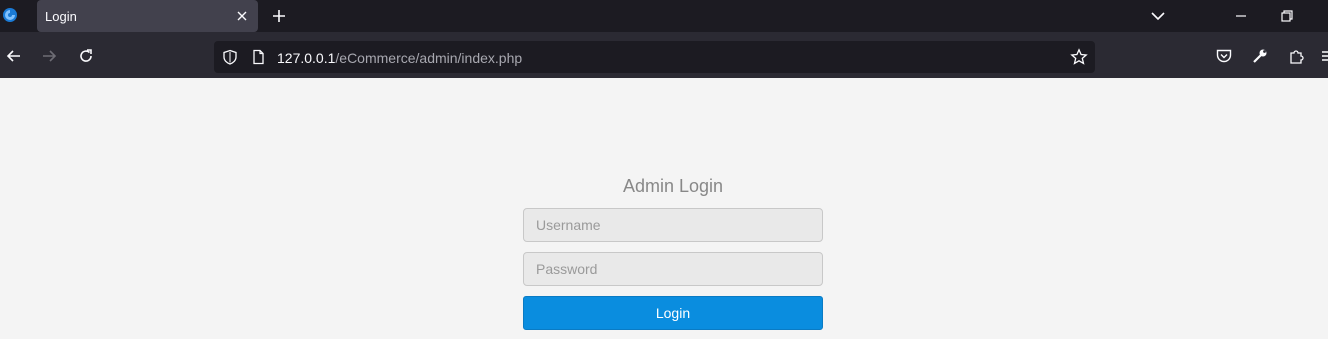 Image resolution: width=1328 pixels, height=339 pixels. What do you see at coordinates (1297, 56) in the screenshot?
I see `extensions-icon` at bounding box center [1297, 56].